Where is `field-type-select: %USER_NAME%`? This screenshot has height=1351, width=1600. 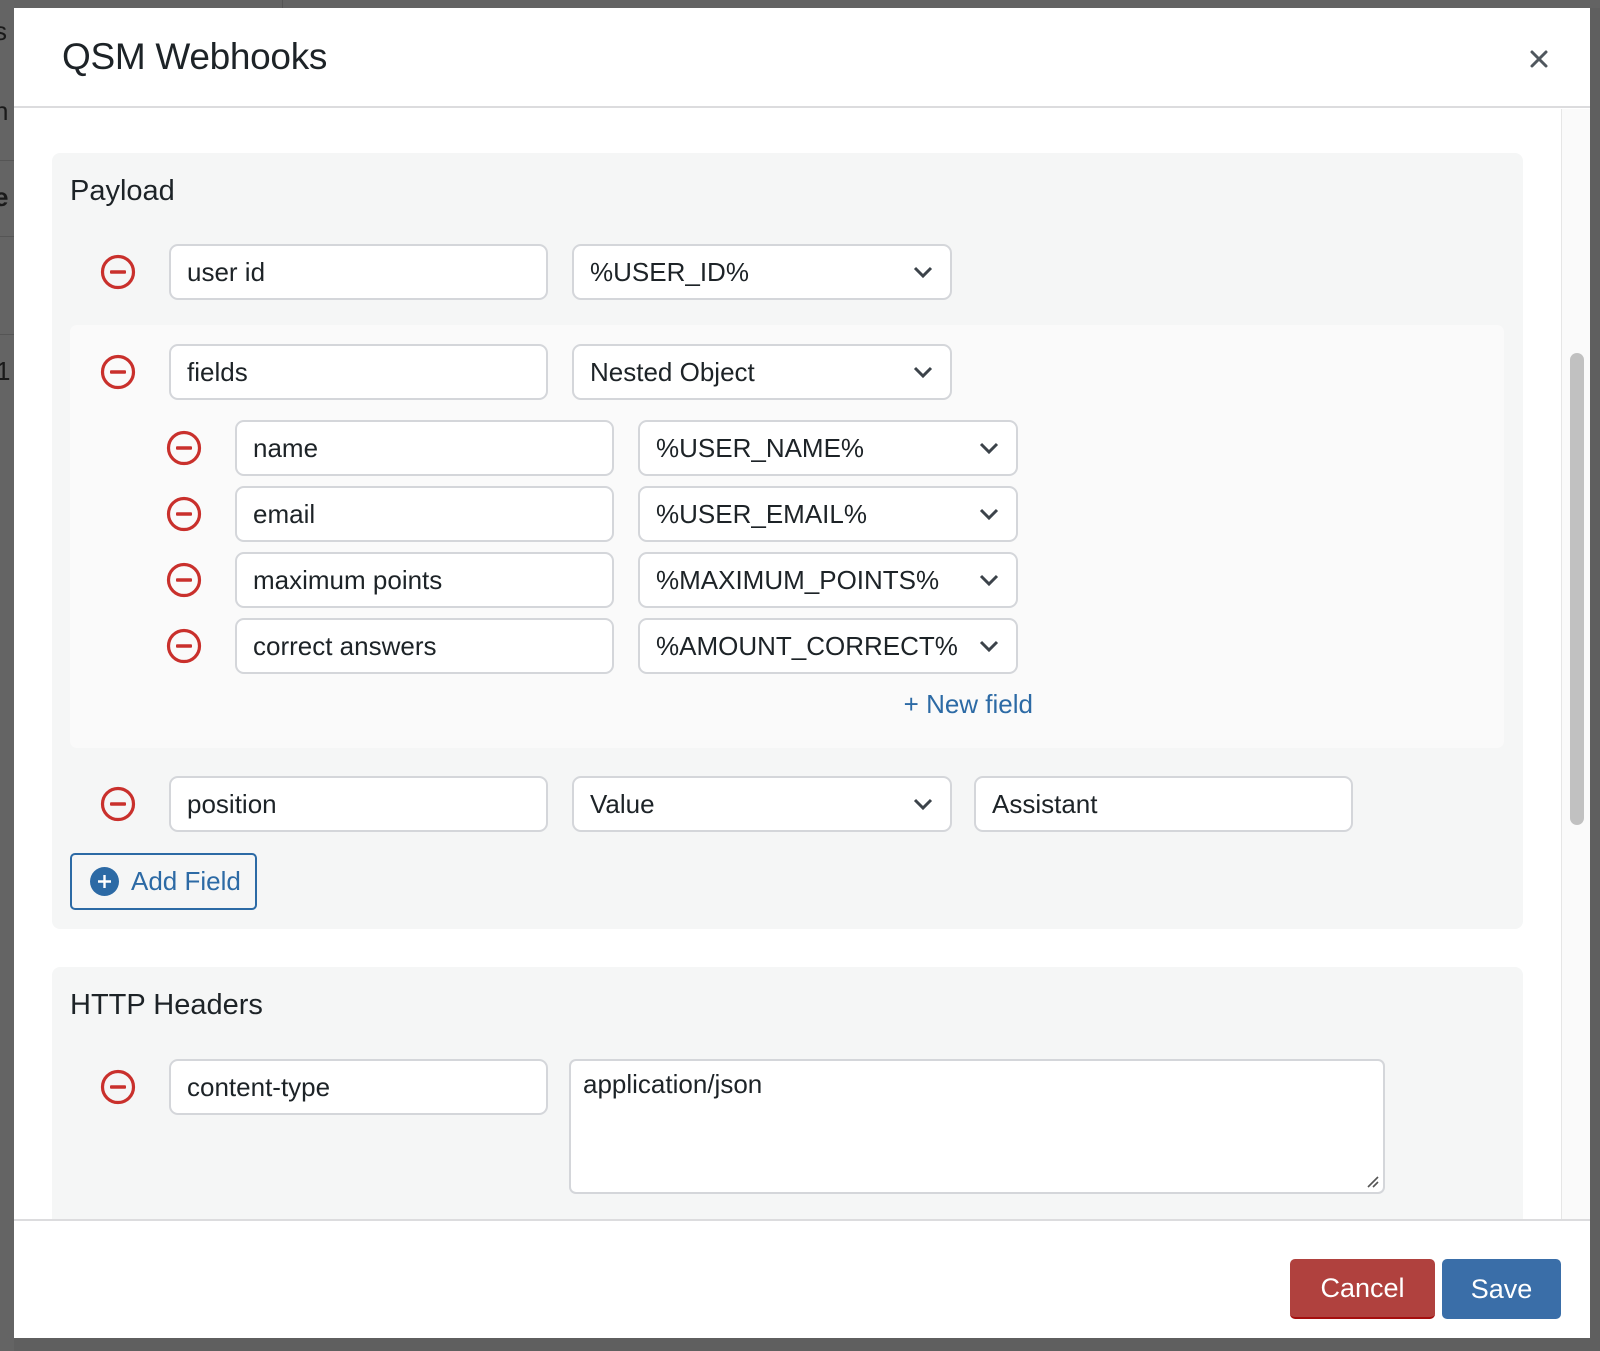
field-type-select: %USER_NAME% is located at coordinates (828, 448).